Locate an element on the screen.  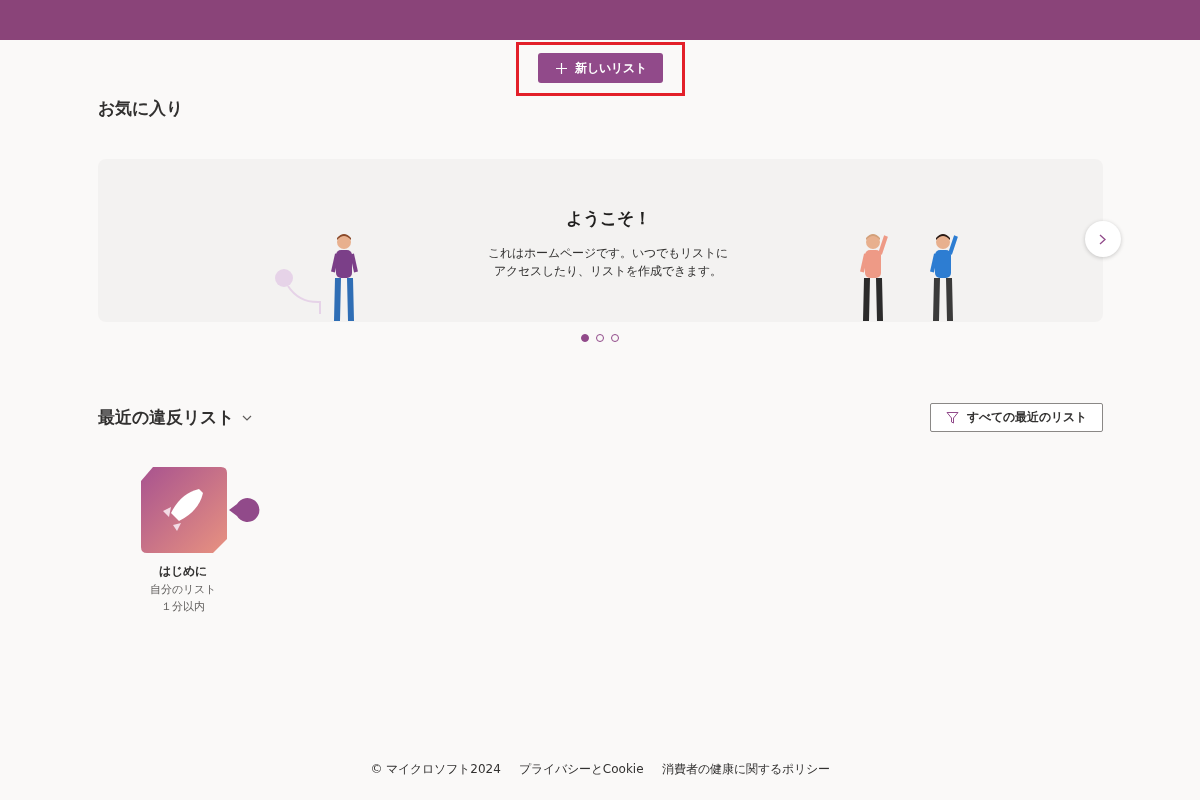
carousel-dot is located at coordinates (585, 338).